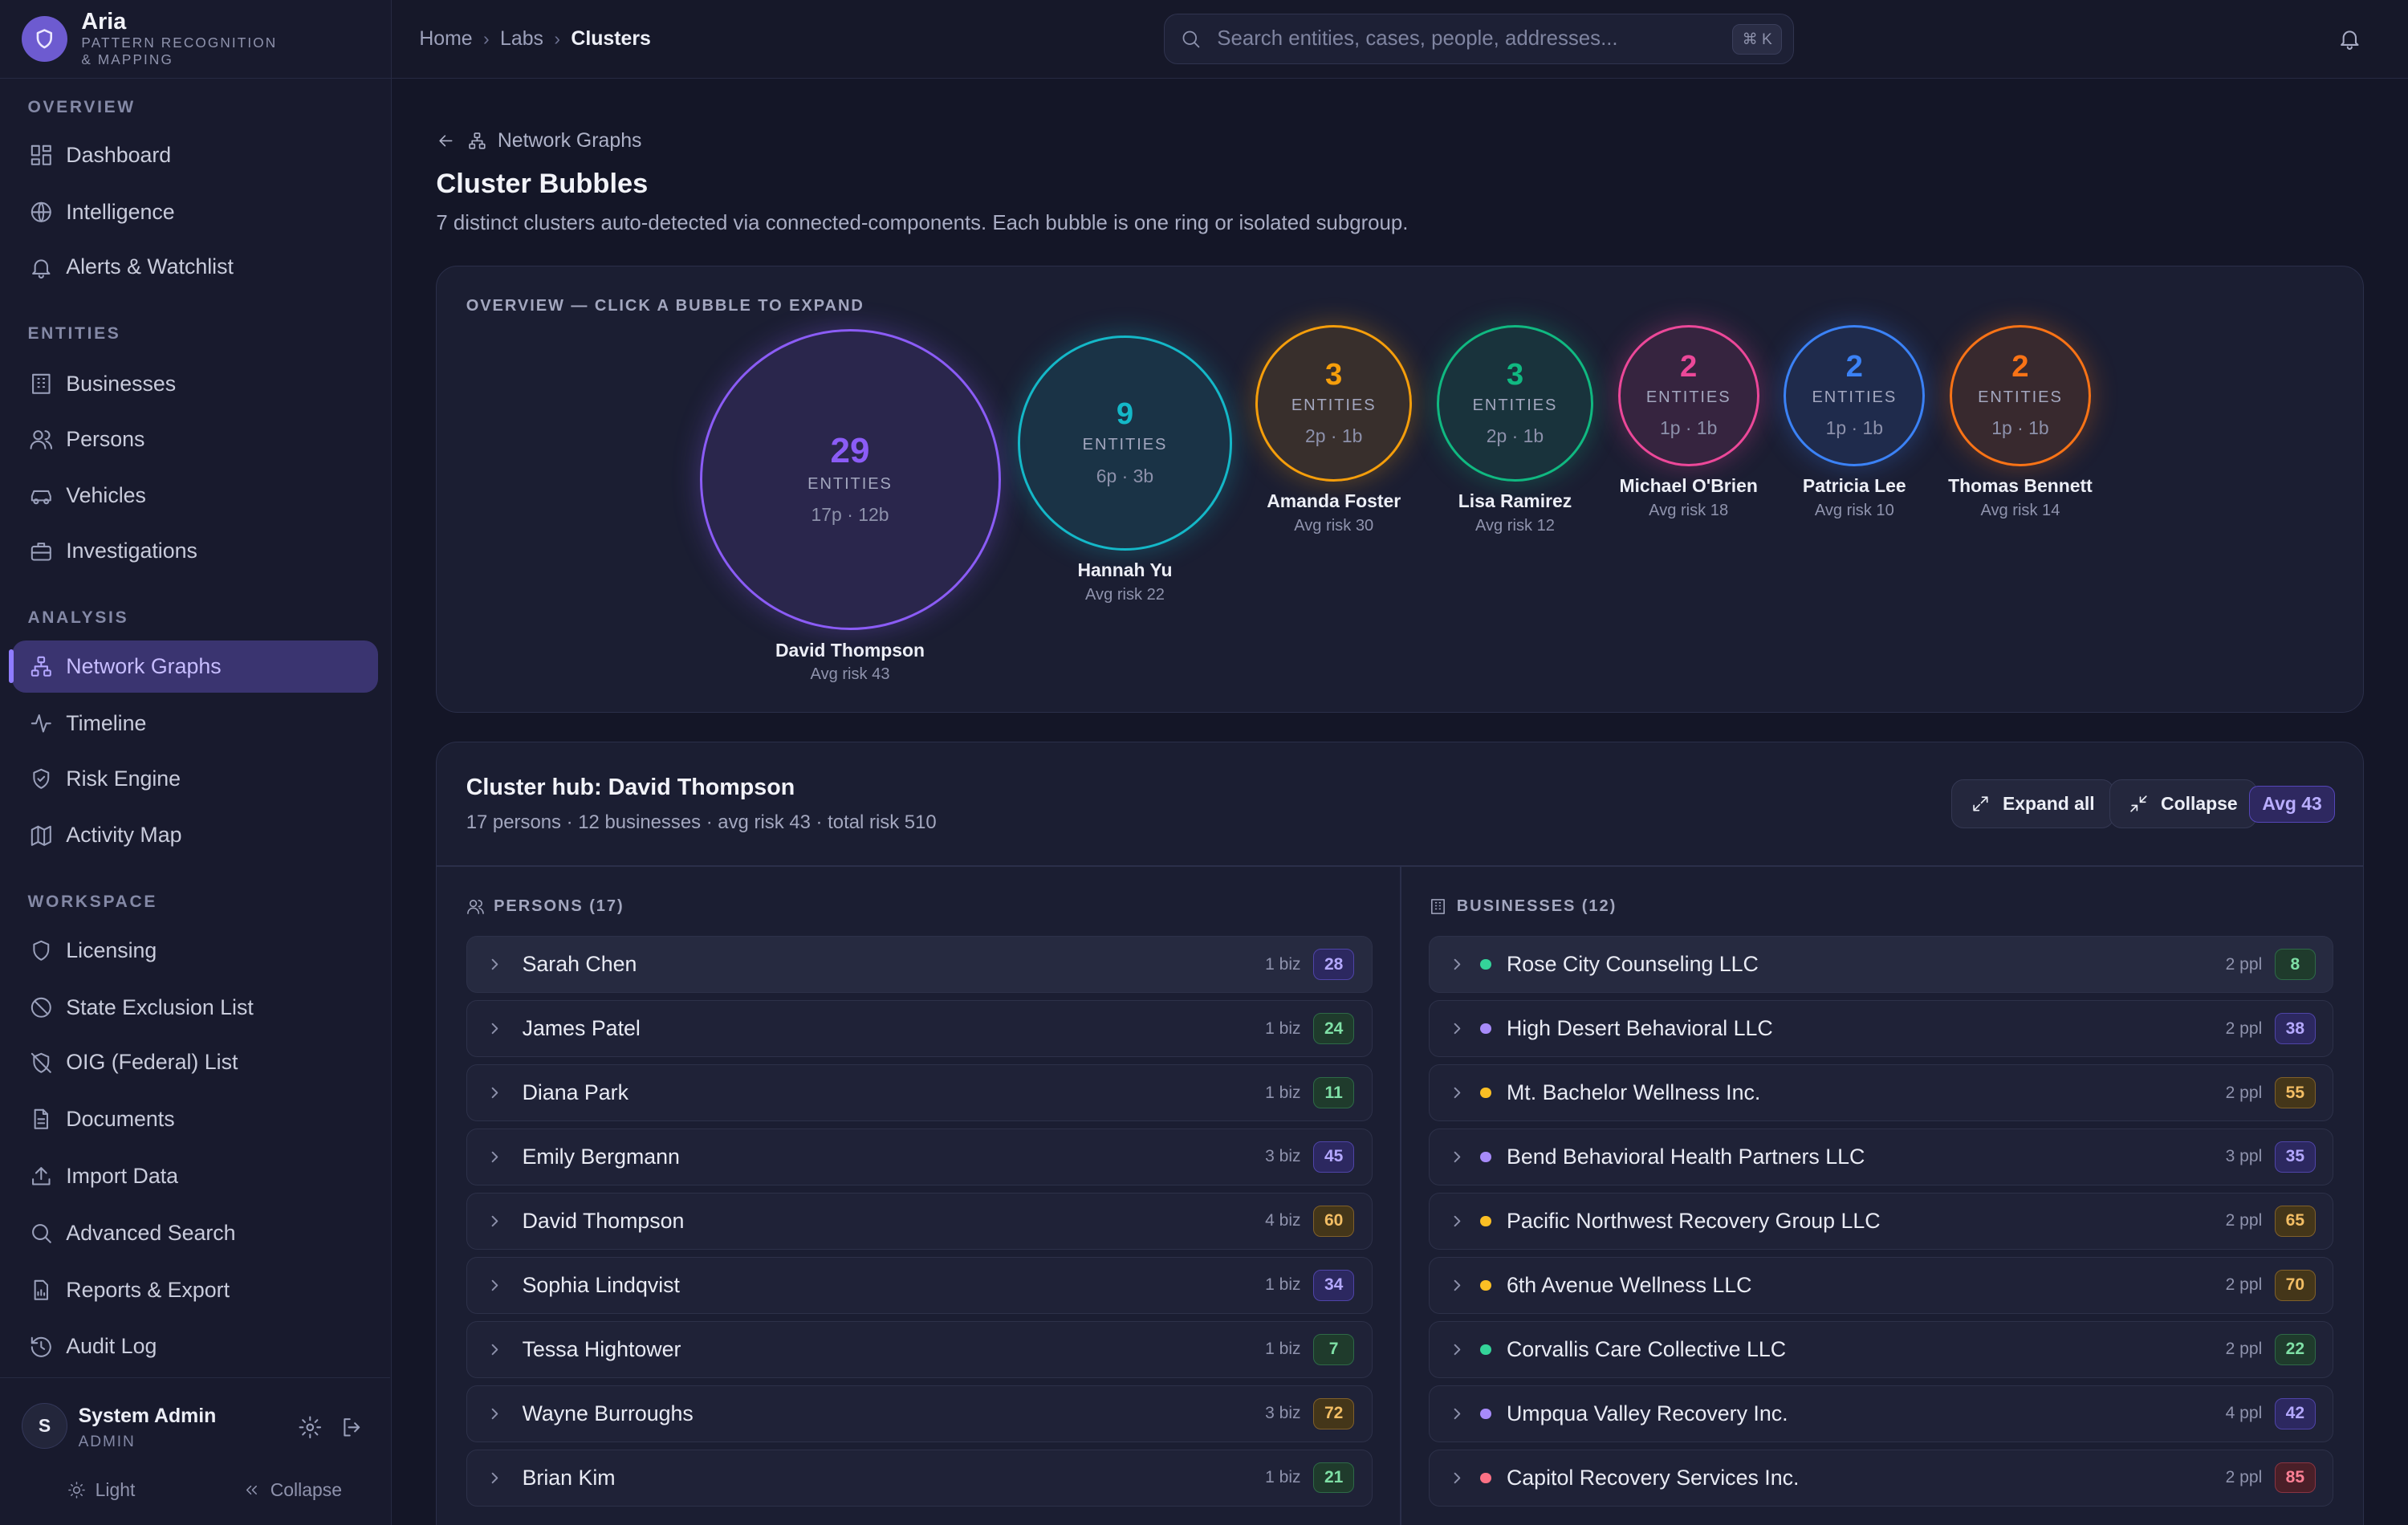  Describe the element at coordinates (919, 1286) in the screenshot. I see `person-row: Sophia Lindqvist 1 biz 34` at that location.